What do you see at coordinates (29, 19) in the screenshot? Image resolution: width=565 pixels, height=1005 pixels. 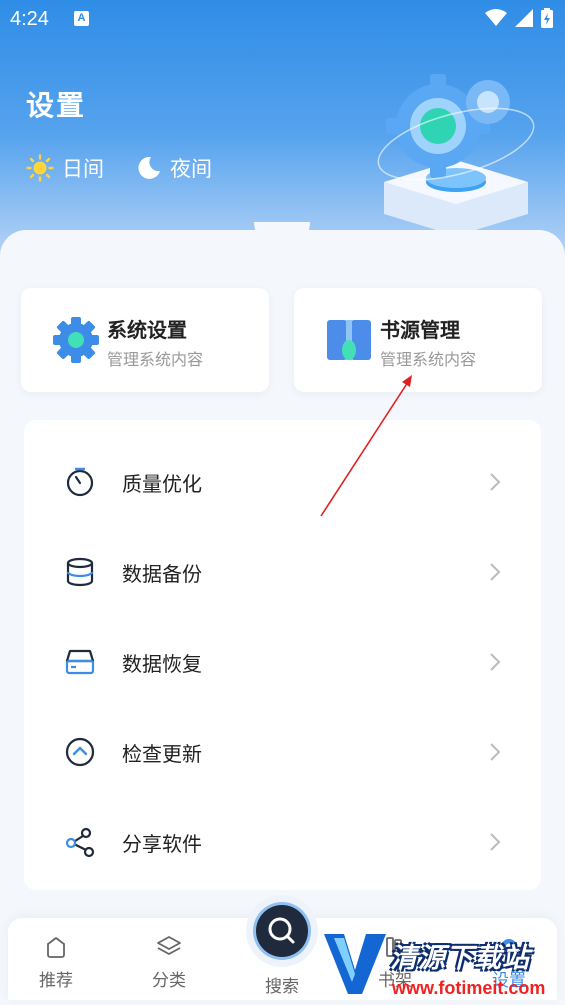 I see `status-time: 4:24` at bounding box center [29, 19].